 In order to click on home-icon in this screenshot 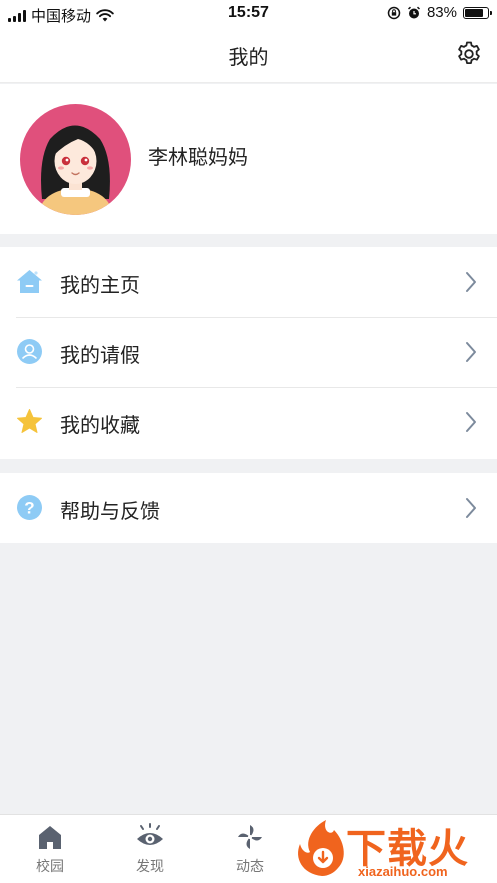, I will do `click(29, 281)`.